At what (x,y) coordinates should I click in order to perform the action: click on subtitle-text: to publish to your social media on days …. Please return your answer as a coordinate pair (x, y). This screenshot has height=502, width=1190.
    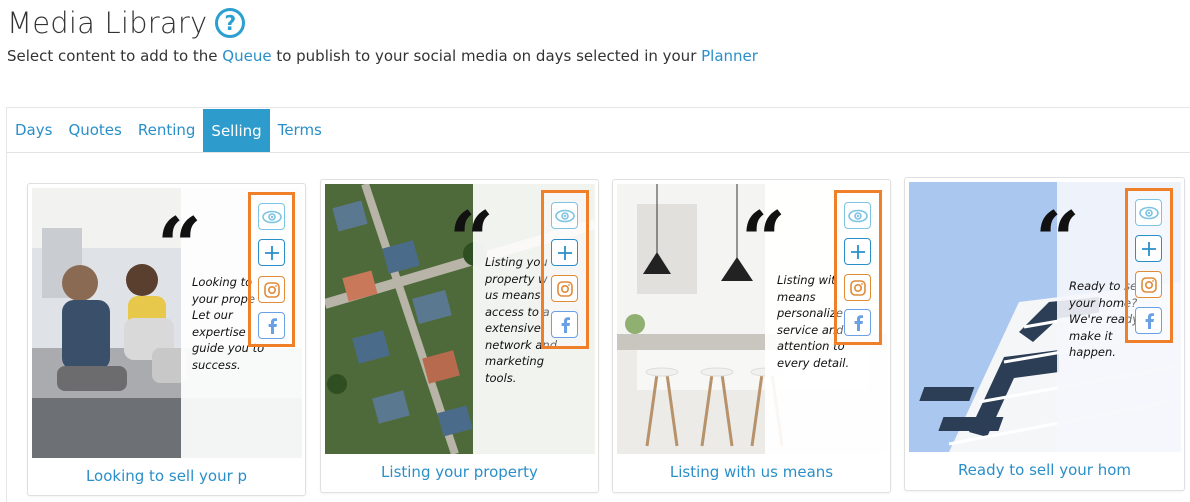
    Looking at the image, I should click on (486, 56).